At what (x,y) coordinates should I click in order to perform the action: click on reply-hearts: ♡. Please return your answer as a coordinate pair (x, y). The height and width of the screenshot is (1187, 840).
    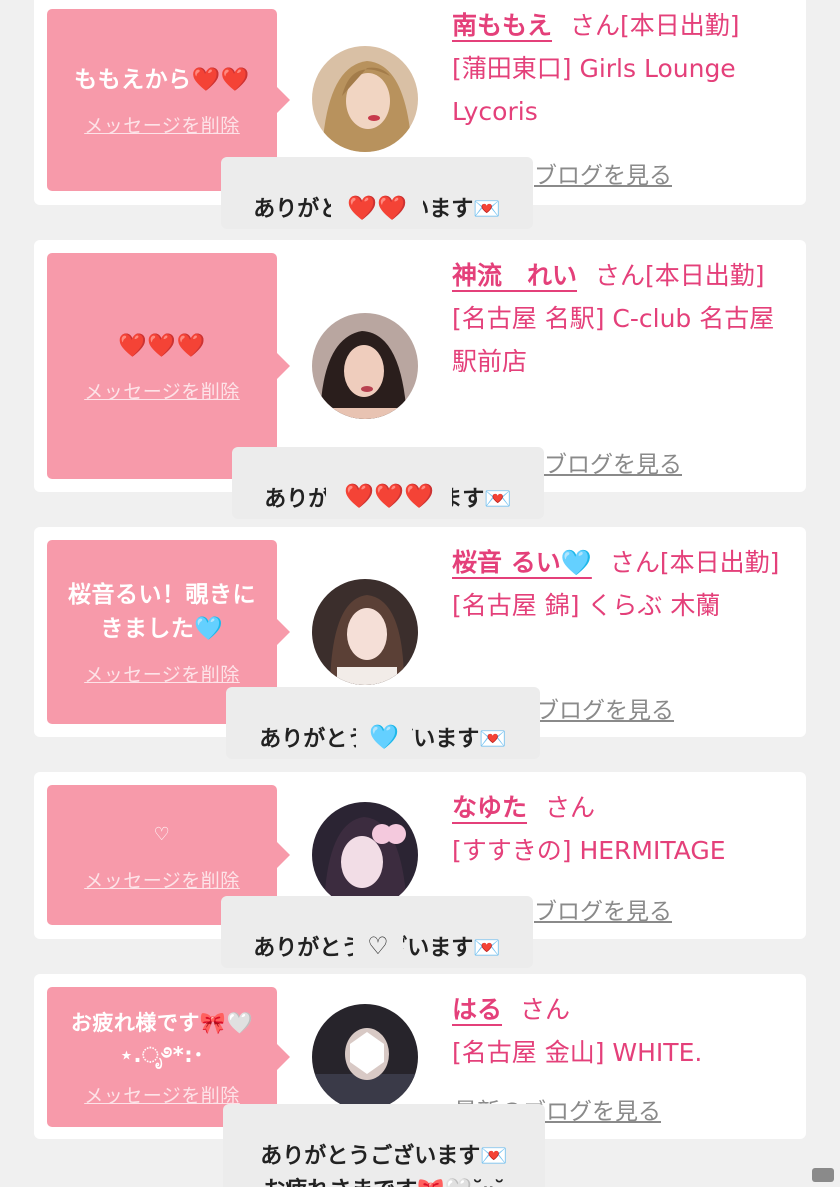
    Looking at the image, I should click on (378, 946).